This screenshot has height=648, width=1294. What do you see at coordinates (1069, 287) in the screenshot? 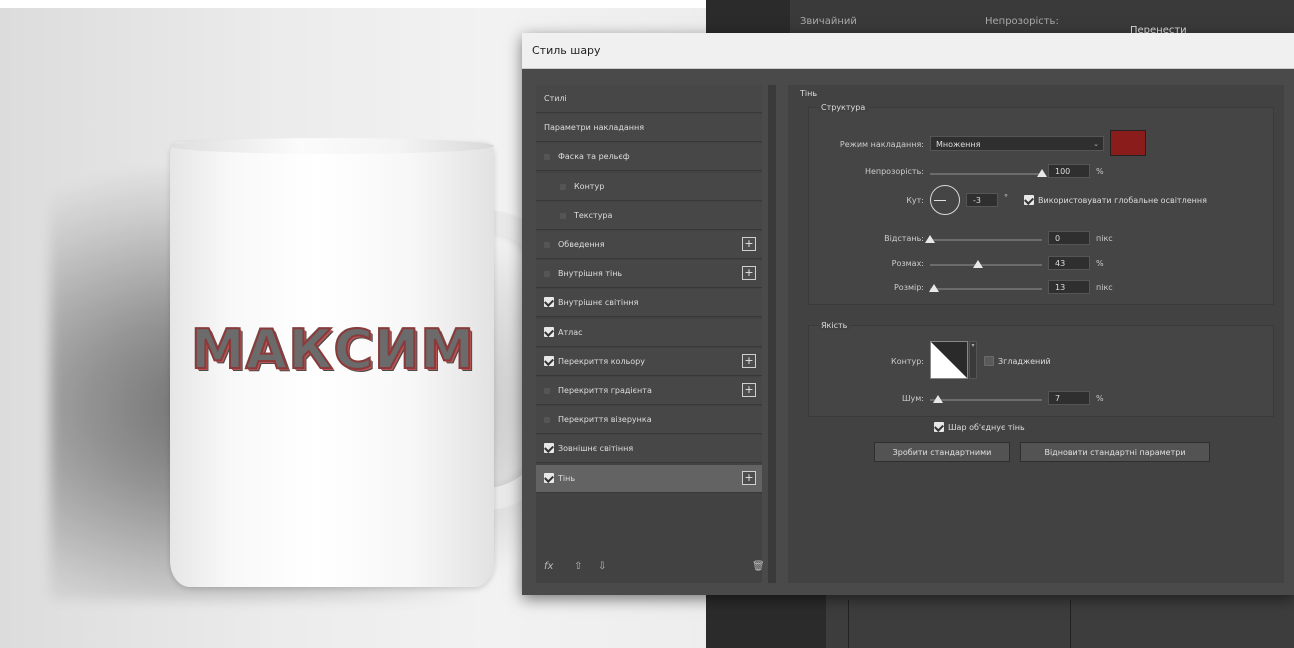
I see `size-input: 13` at bounding box center [1069, 287].